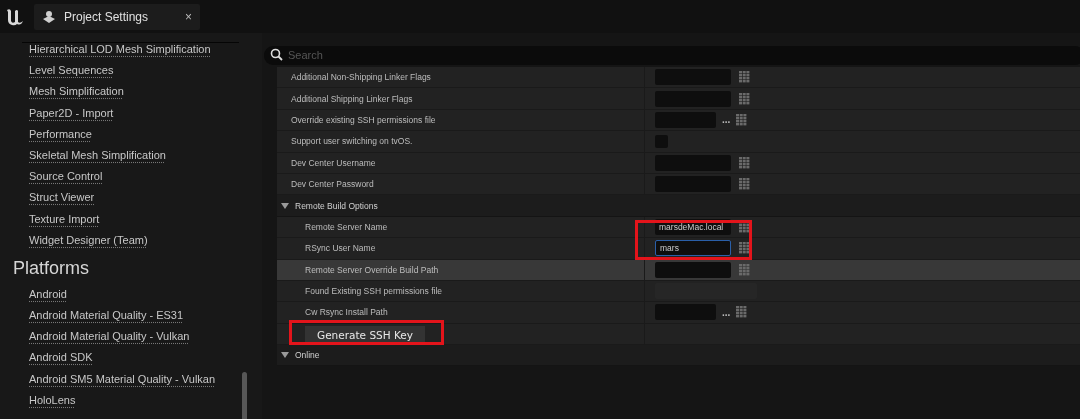 The image size is (1080, 419). What do you see at coordinates (244, 395) in the screenshot?
I see `scrollbar` at bounding box center [244, 395].